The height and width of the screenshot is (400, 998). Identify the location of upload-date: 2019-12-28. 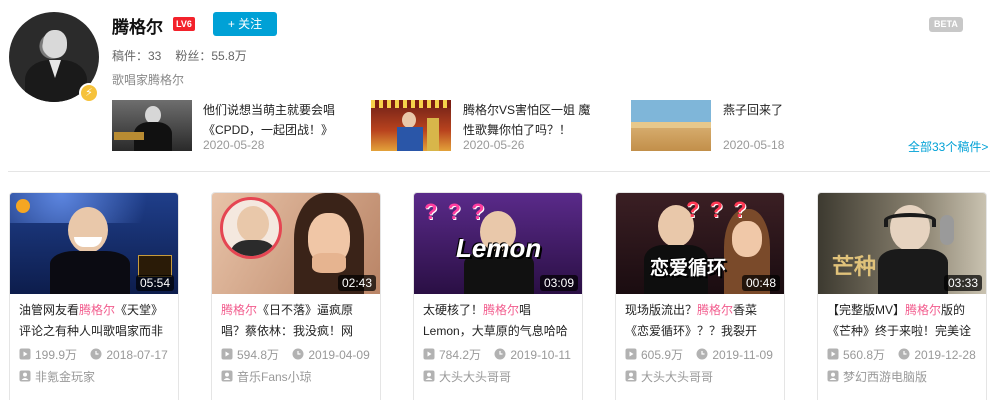
(945, 355).